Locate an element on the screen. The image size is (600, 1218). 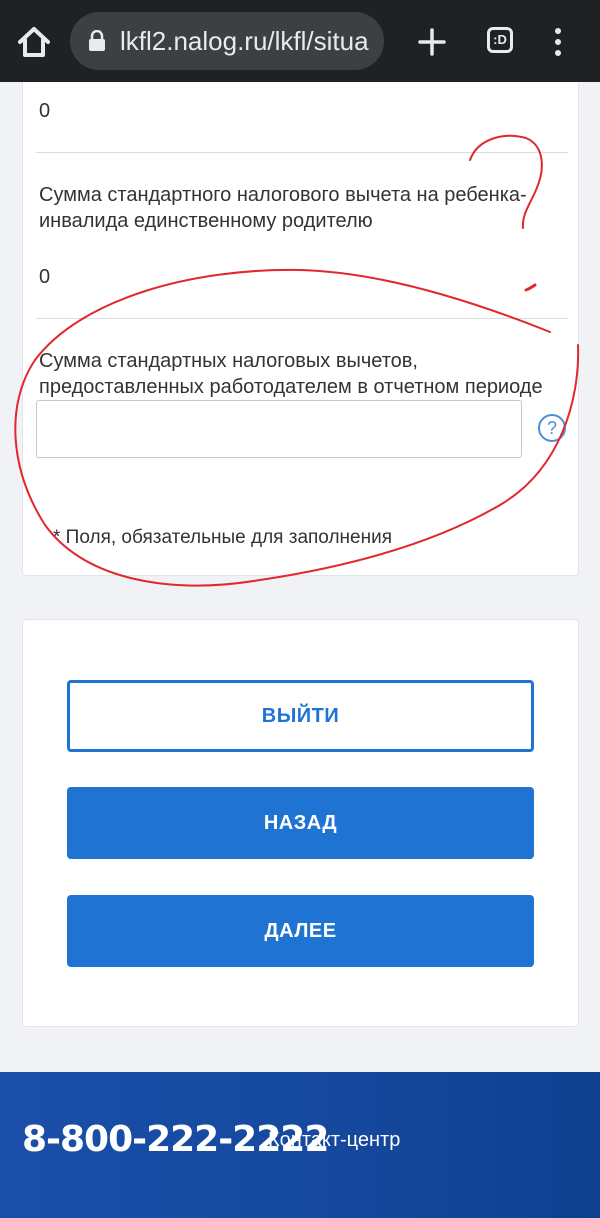
url-text: lkfl2.nalog.ru/lkfl/situa is located at coordinates (244, 41).